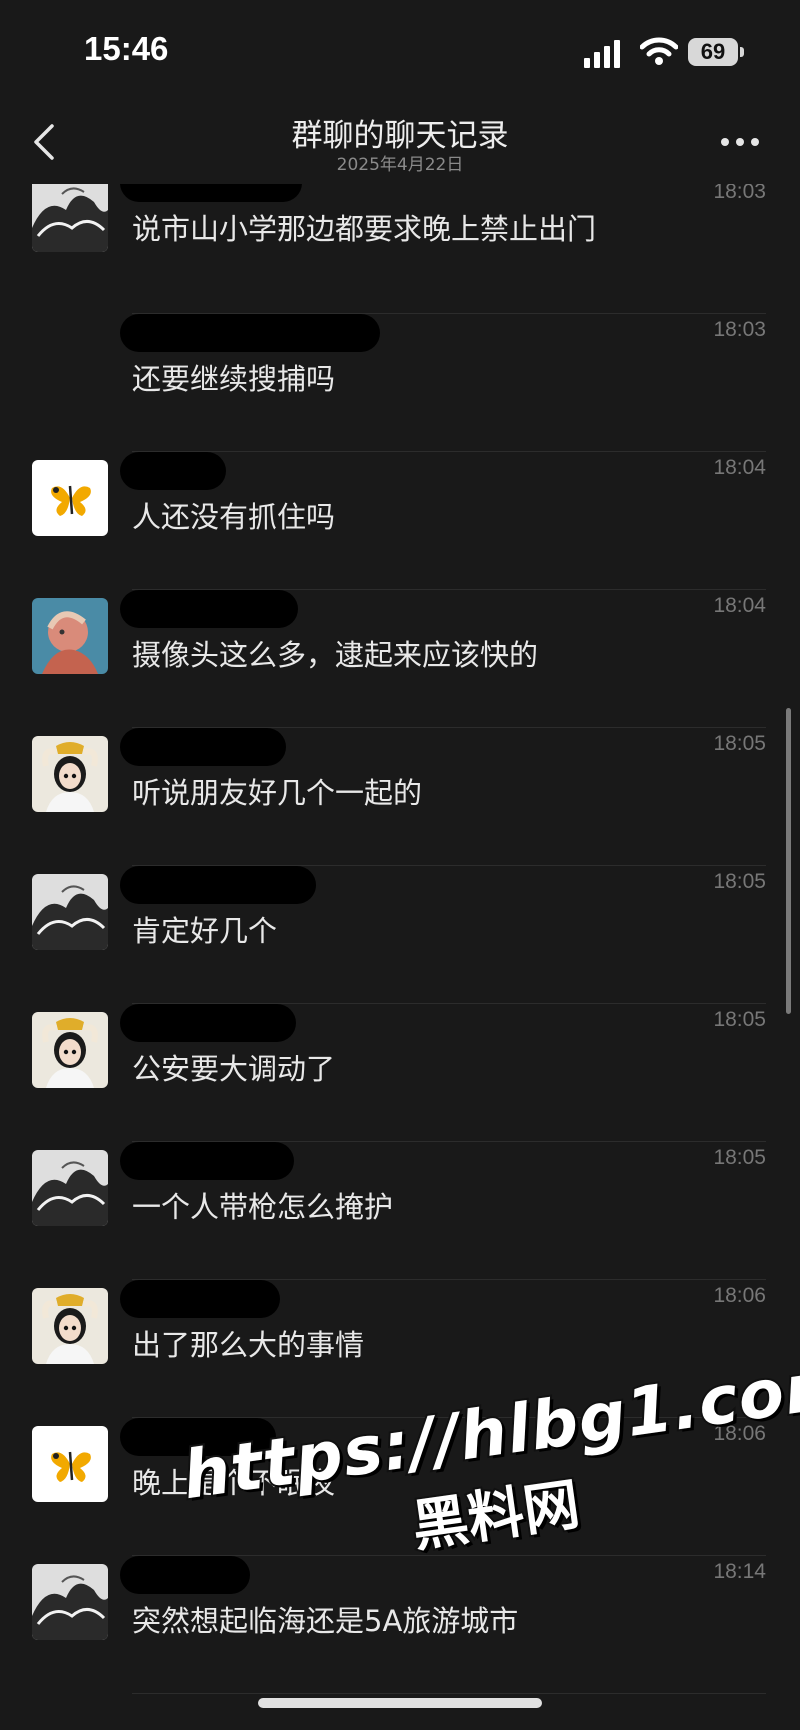 The image size is (800, 1730). Describe the element at coordinates (602, 54) in the screenshot. I see `cellular-signal-icon` at that location.